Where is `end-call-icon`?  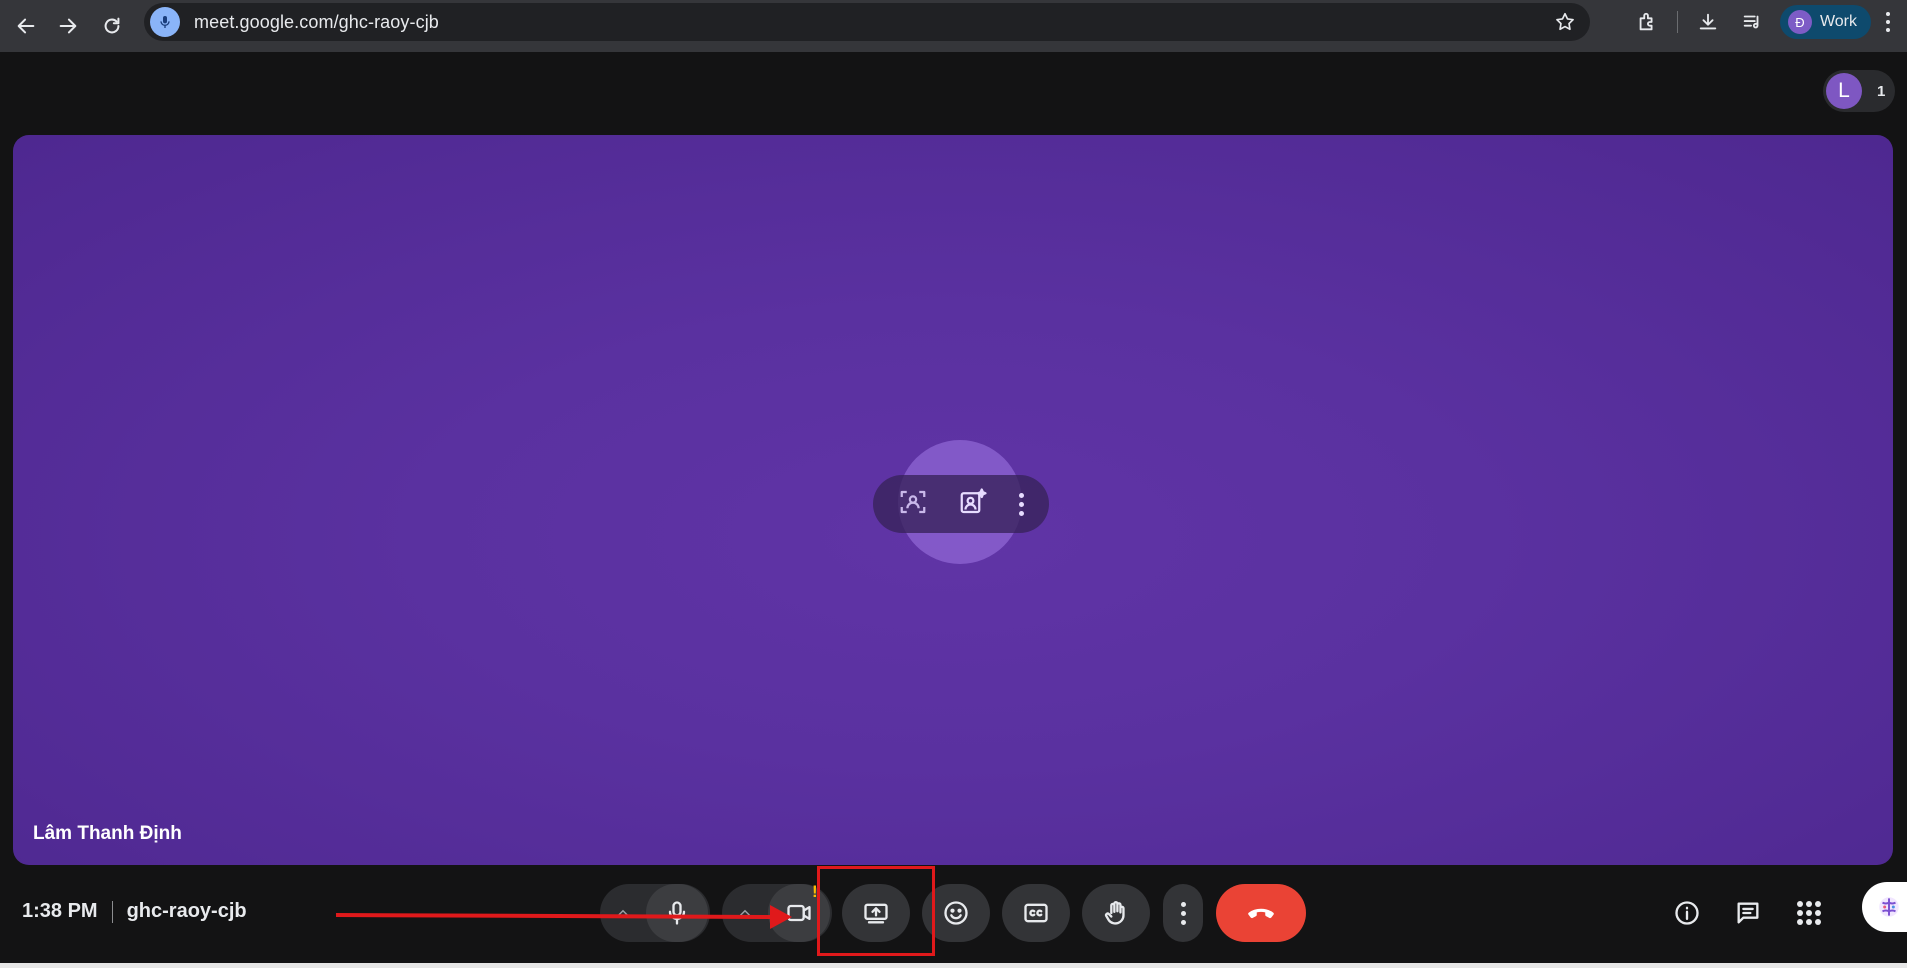
end-call-icon is located at coordinates (1261, 913).